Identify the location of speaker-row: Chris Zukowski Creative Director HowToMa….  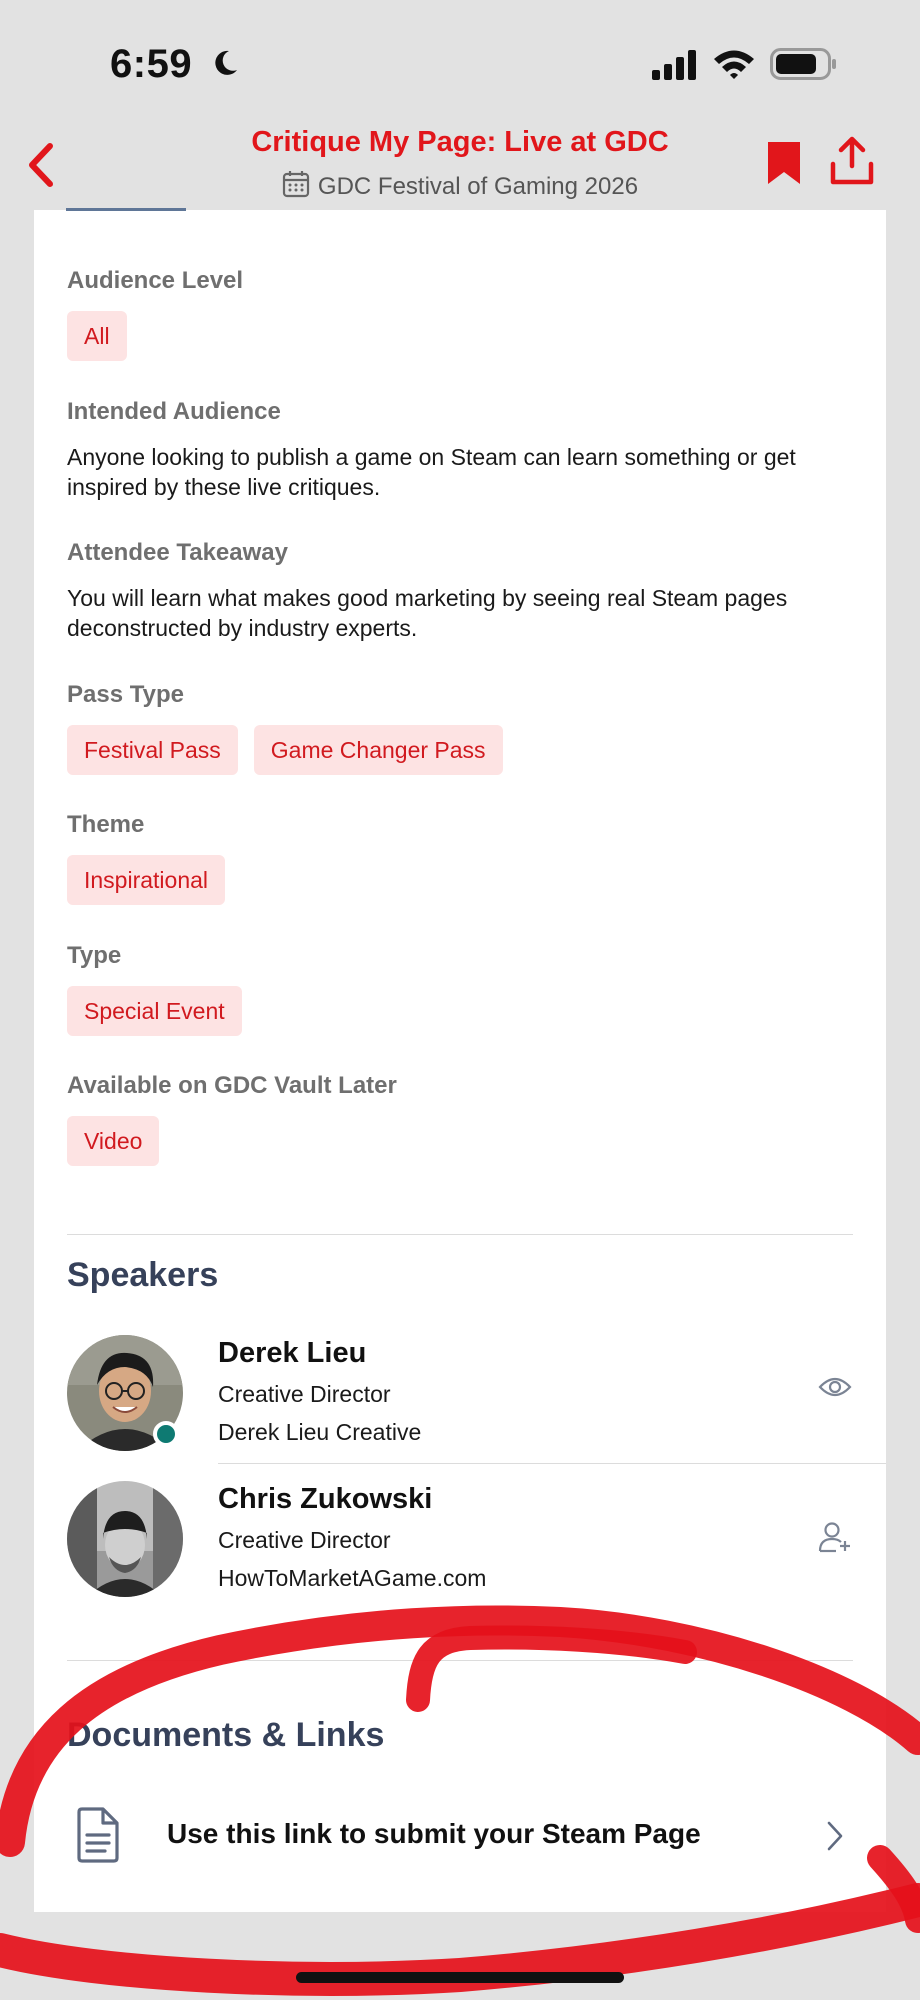
(476, 1551).